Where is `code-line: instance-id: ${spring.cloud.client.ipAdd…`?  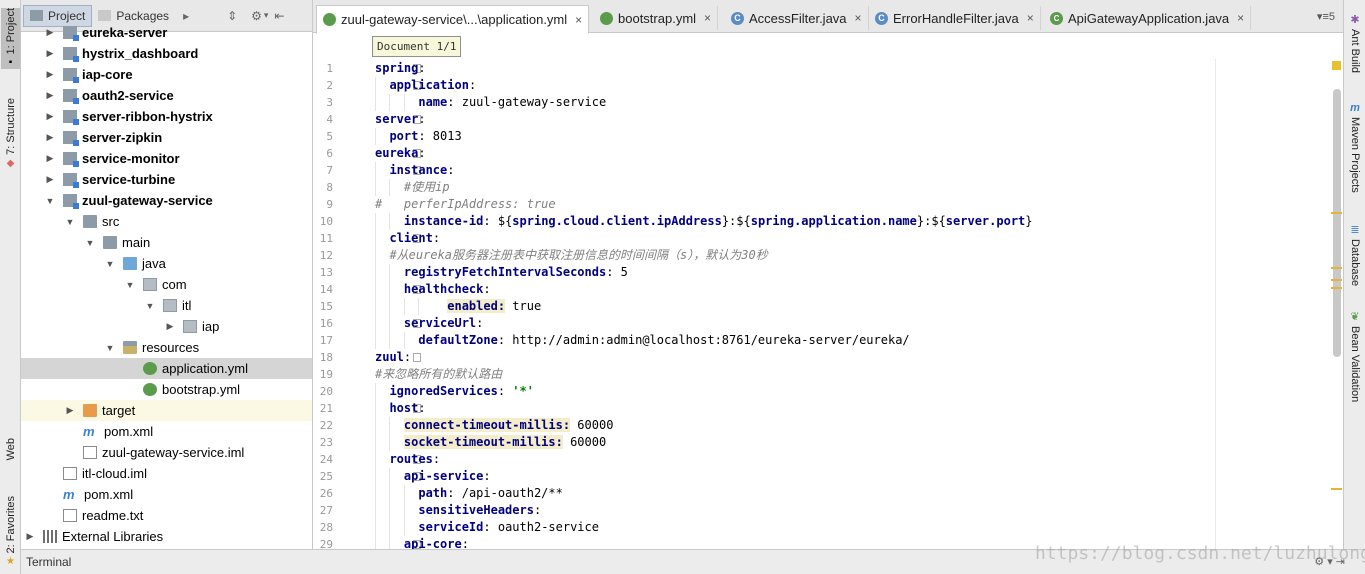
code-line: instance-id: ${spring.cloud.client.ipAdd… is located at coordinates (704, 221).